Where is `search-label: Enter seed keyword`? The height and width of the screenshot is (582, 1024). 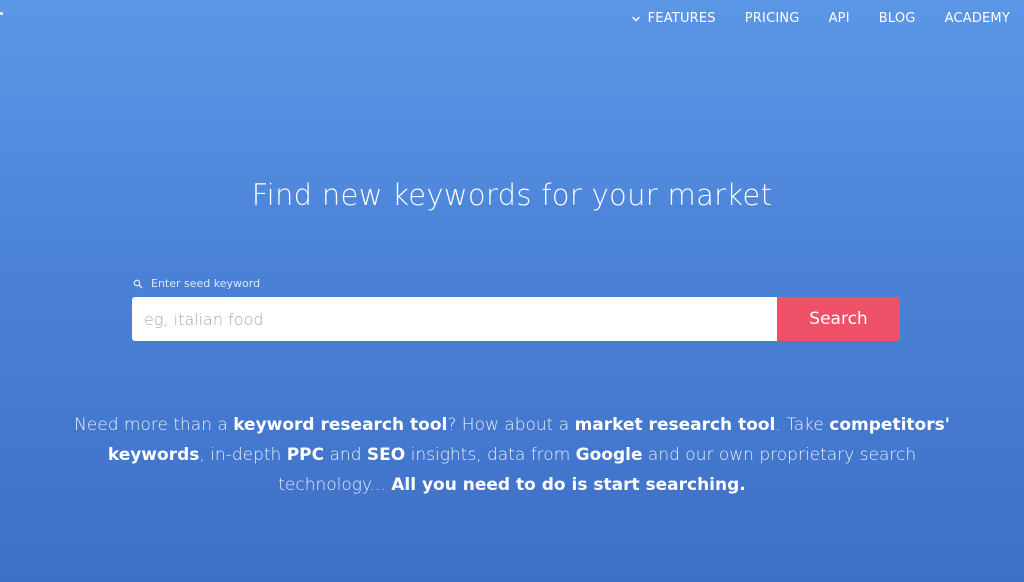 search-label: Enter seed keyword is located at coordinates (196, 283).